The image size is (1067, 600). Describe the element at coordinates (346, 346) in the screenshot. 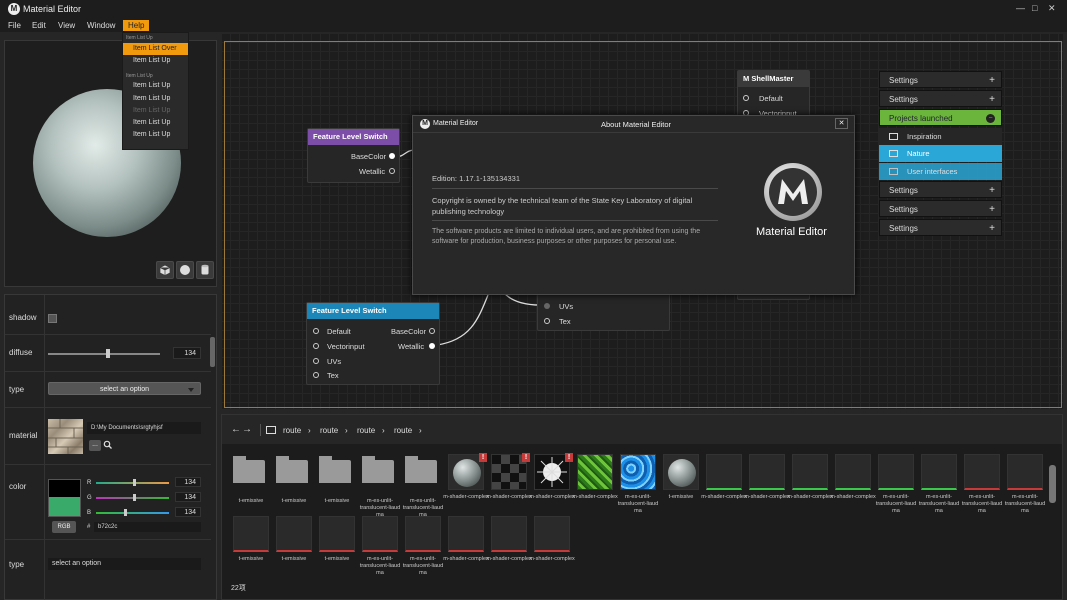

I see `port-label: Vectorinput` at that location.